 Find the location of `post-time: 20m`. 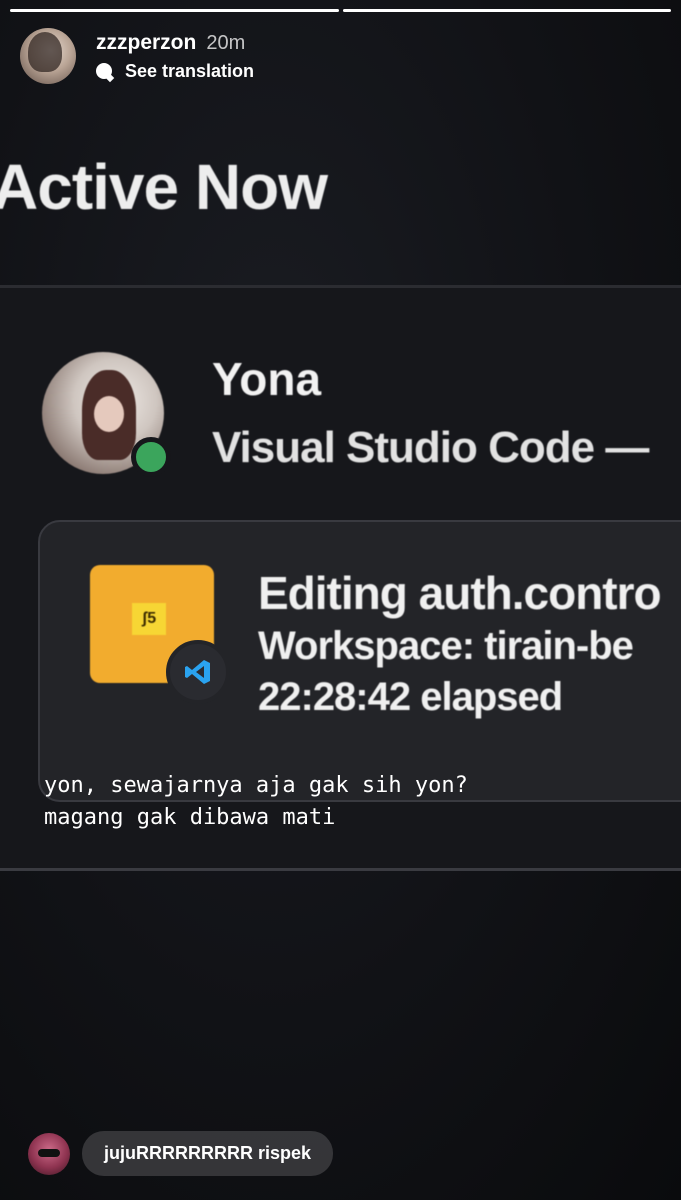

post-time: 20m is located at coordinates (226, 42).